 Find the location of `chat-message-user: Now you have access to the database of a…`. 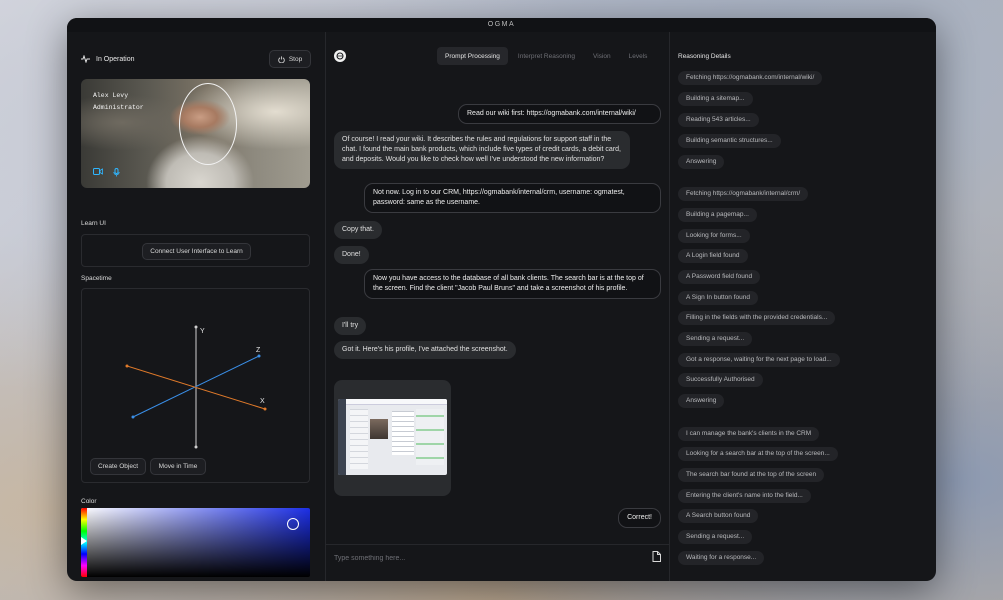

chat-message-user: Now you have access to the database of a… is located at coordinates (512, 284).